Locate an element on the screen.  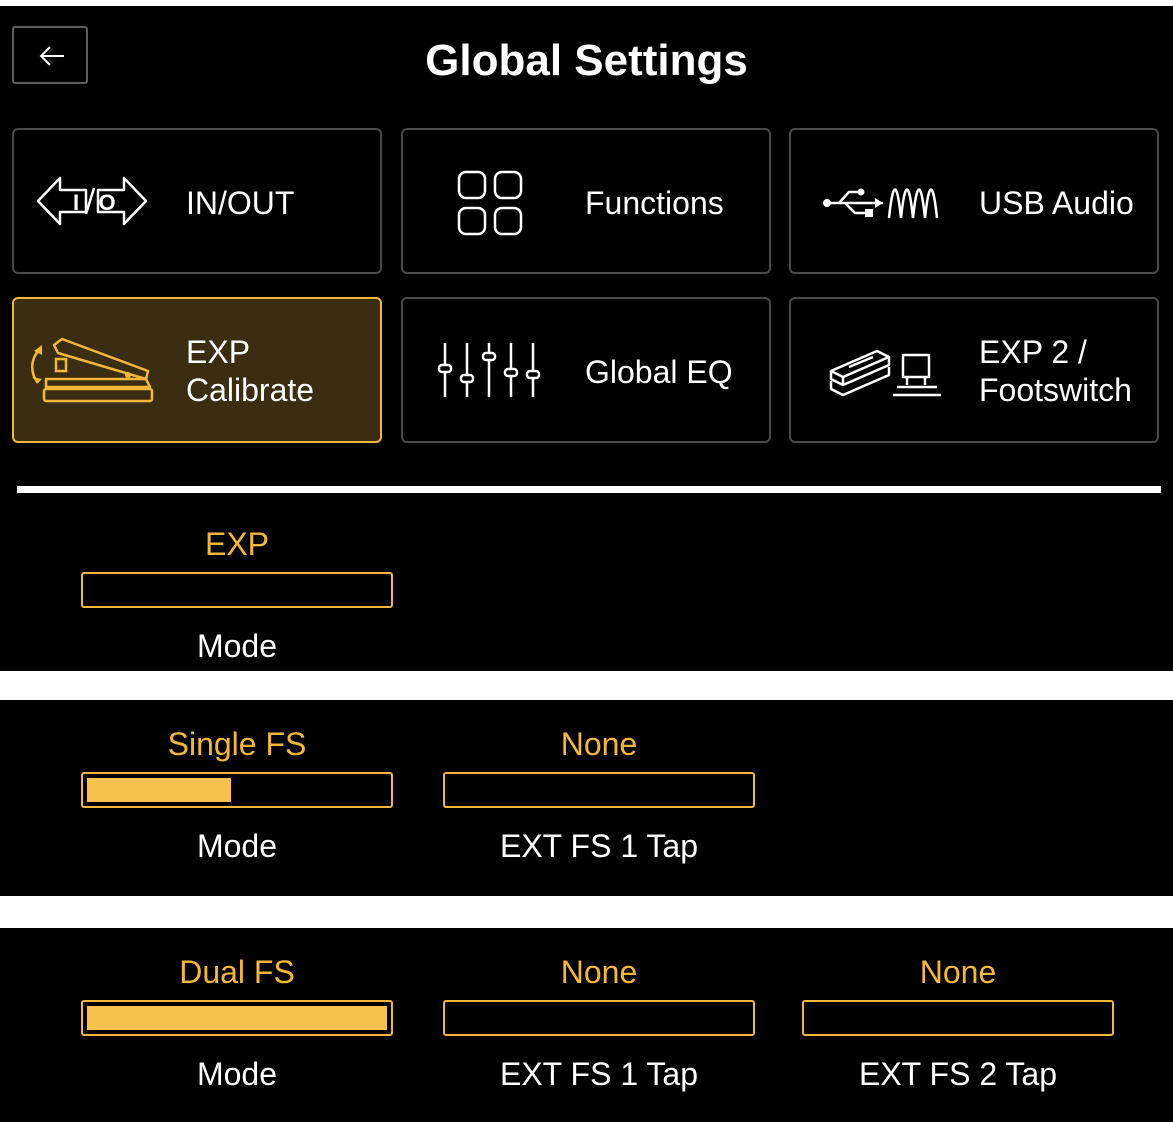
tile-exp-calibrate: EXP Calibrate is located at coordinates (197, 370).